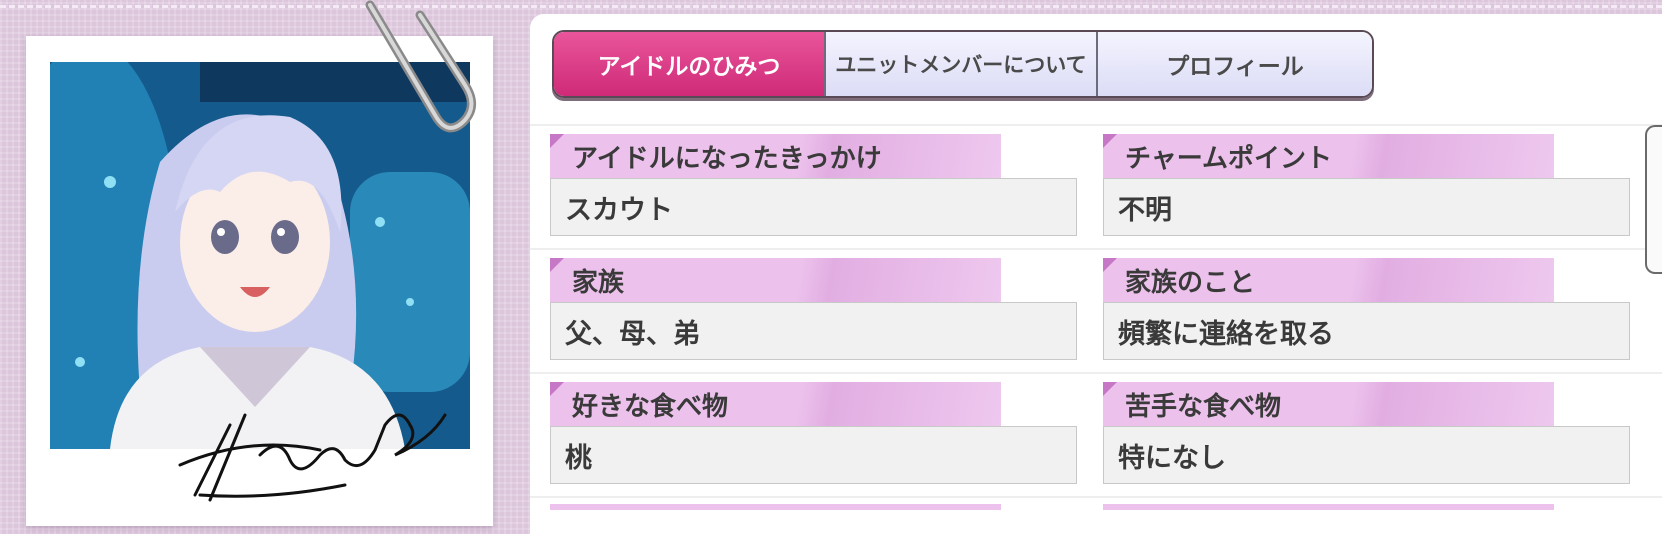  I want to click on field-label: 好きな食べ物, so click(775, 404).